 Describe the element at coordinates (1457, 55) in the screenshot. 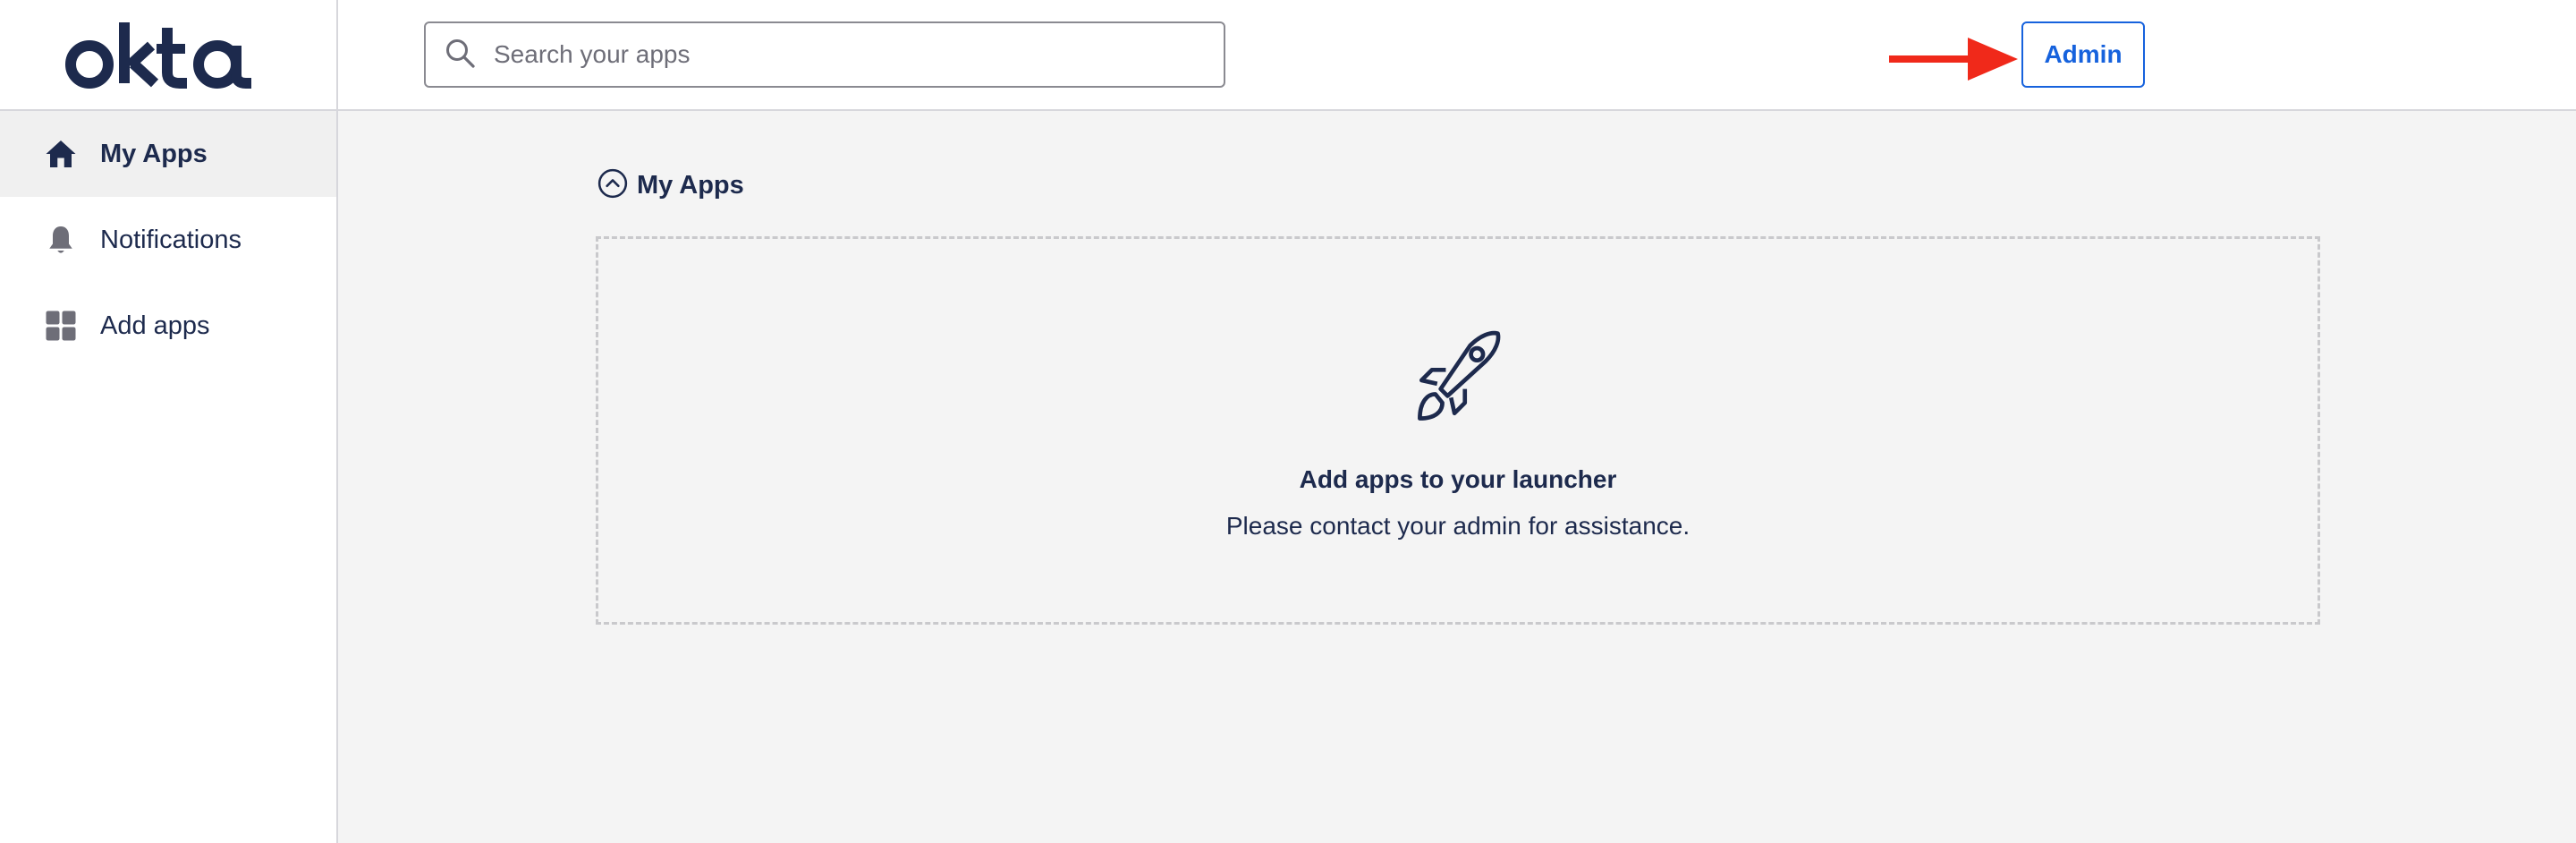

I see `top-header: Admin` at that location.